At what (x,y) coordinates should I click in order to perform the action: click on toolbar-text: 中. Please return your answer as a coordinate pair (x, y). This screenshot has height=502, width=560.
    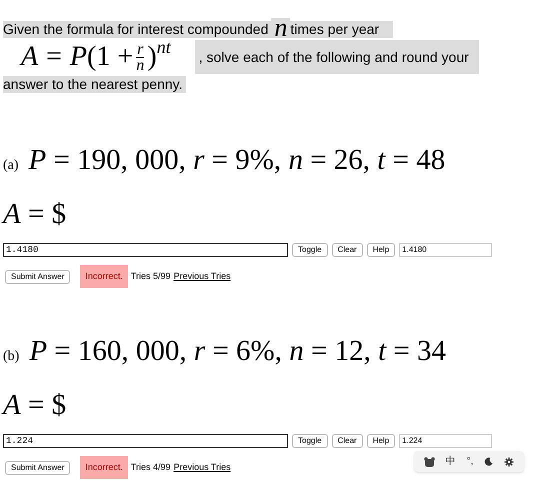
    Looking at the image, I should click on (451, 462).